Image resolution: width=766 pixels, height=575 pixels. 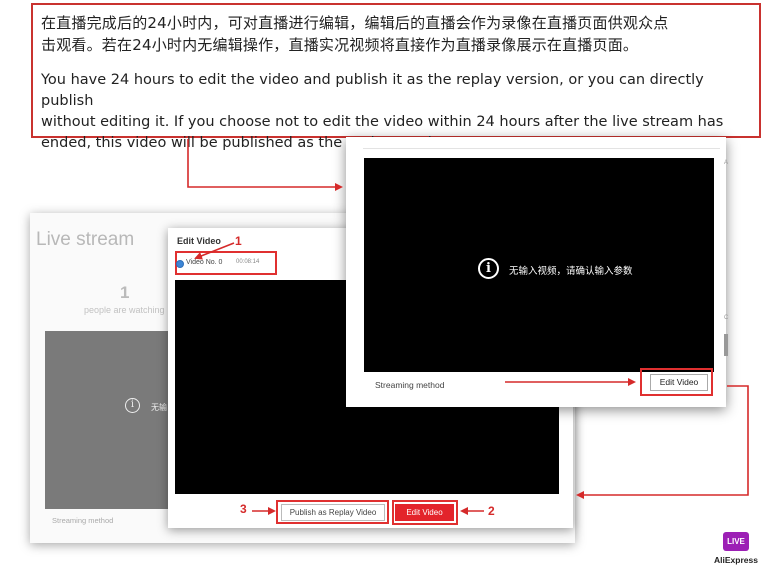 I want to click on brand-name: AliExpress, so click(x=736, y=560).